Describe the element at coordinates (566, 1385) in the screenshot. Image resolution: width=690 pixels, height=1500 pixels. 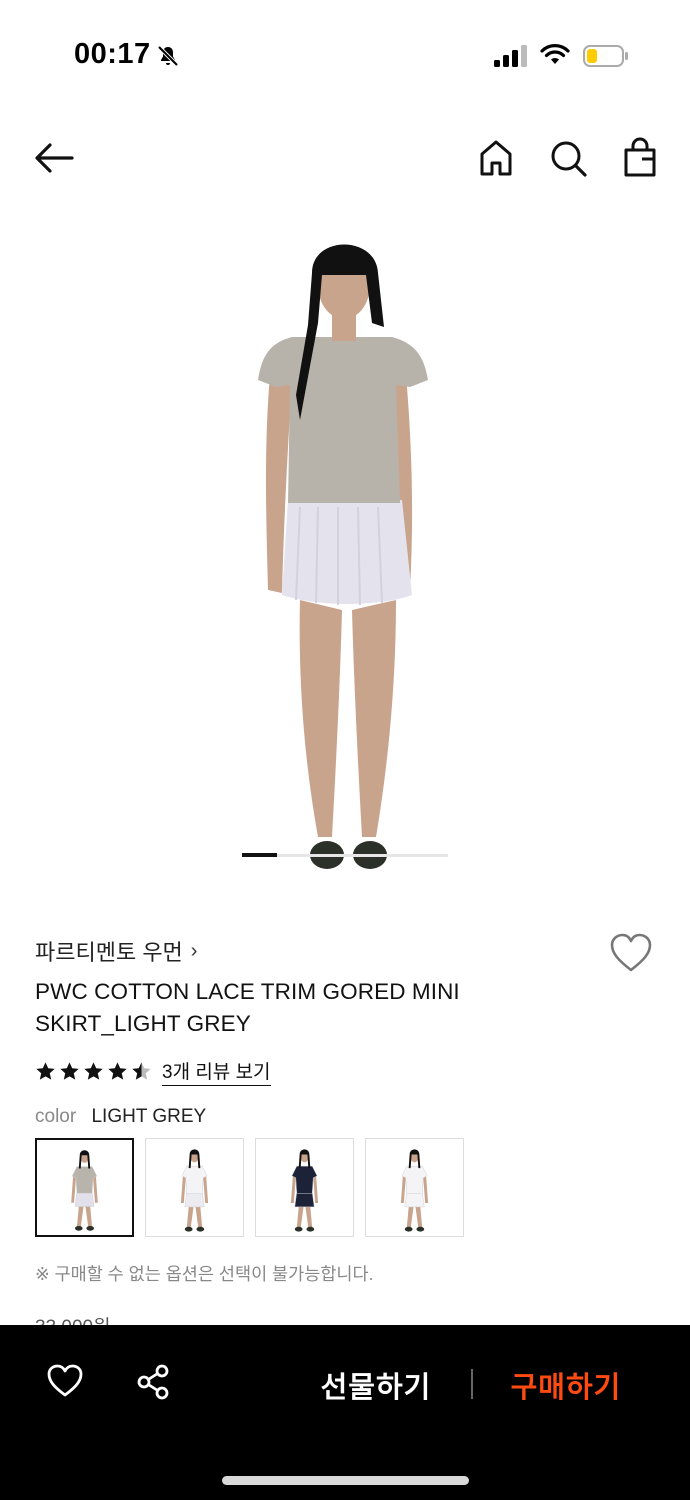
I see `buy-button: 구매하기` at that location.